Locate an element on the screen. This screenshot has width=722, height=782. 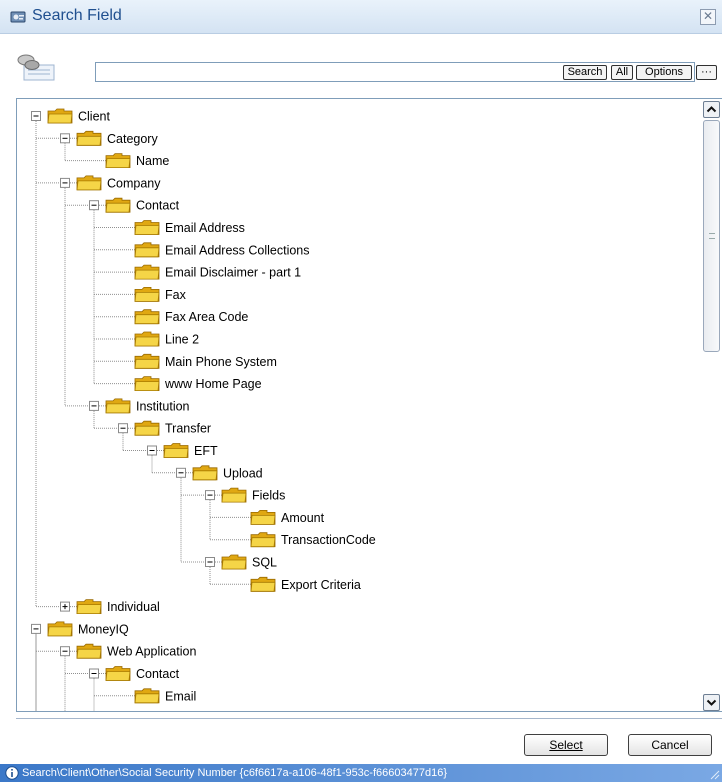
divider is located at coordinates (369, 718).